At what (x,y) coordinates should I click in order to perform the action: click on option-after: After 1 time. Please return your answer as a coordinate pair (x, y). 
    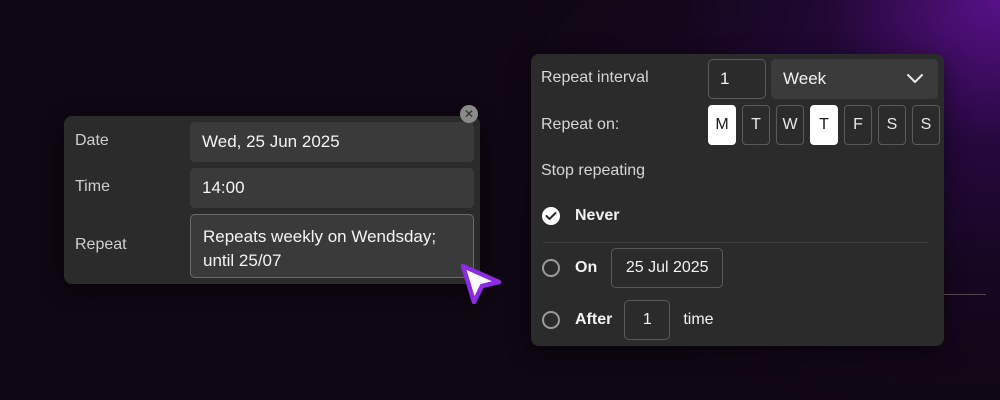
    Looking at the image, I should click on (628, 320).